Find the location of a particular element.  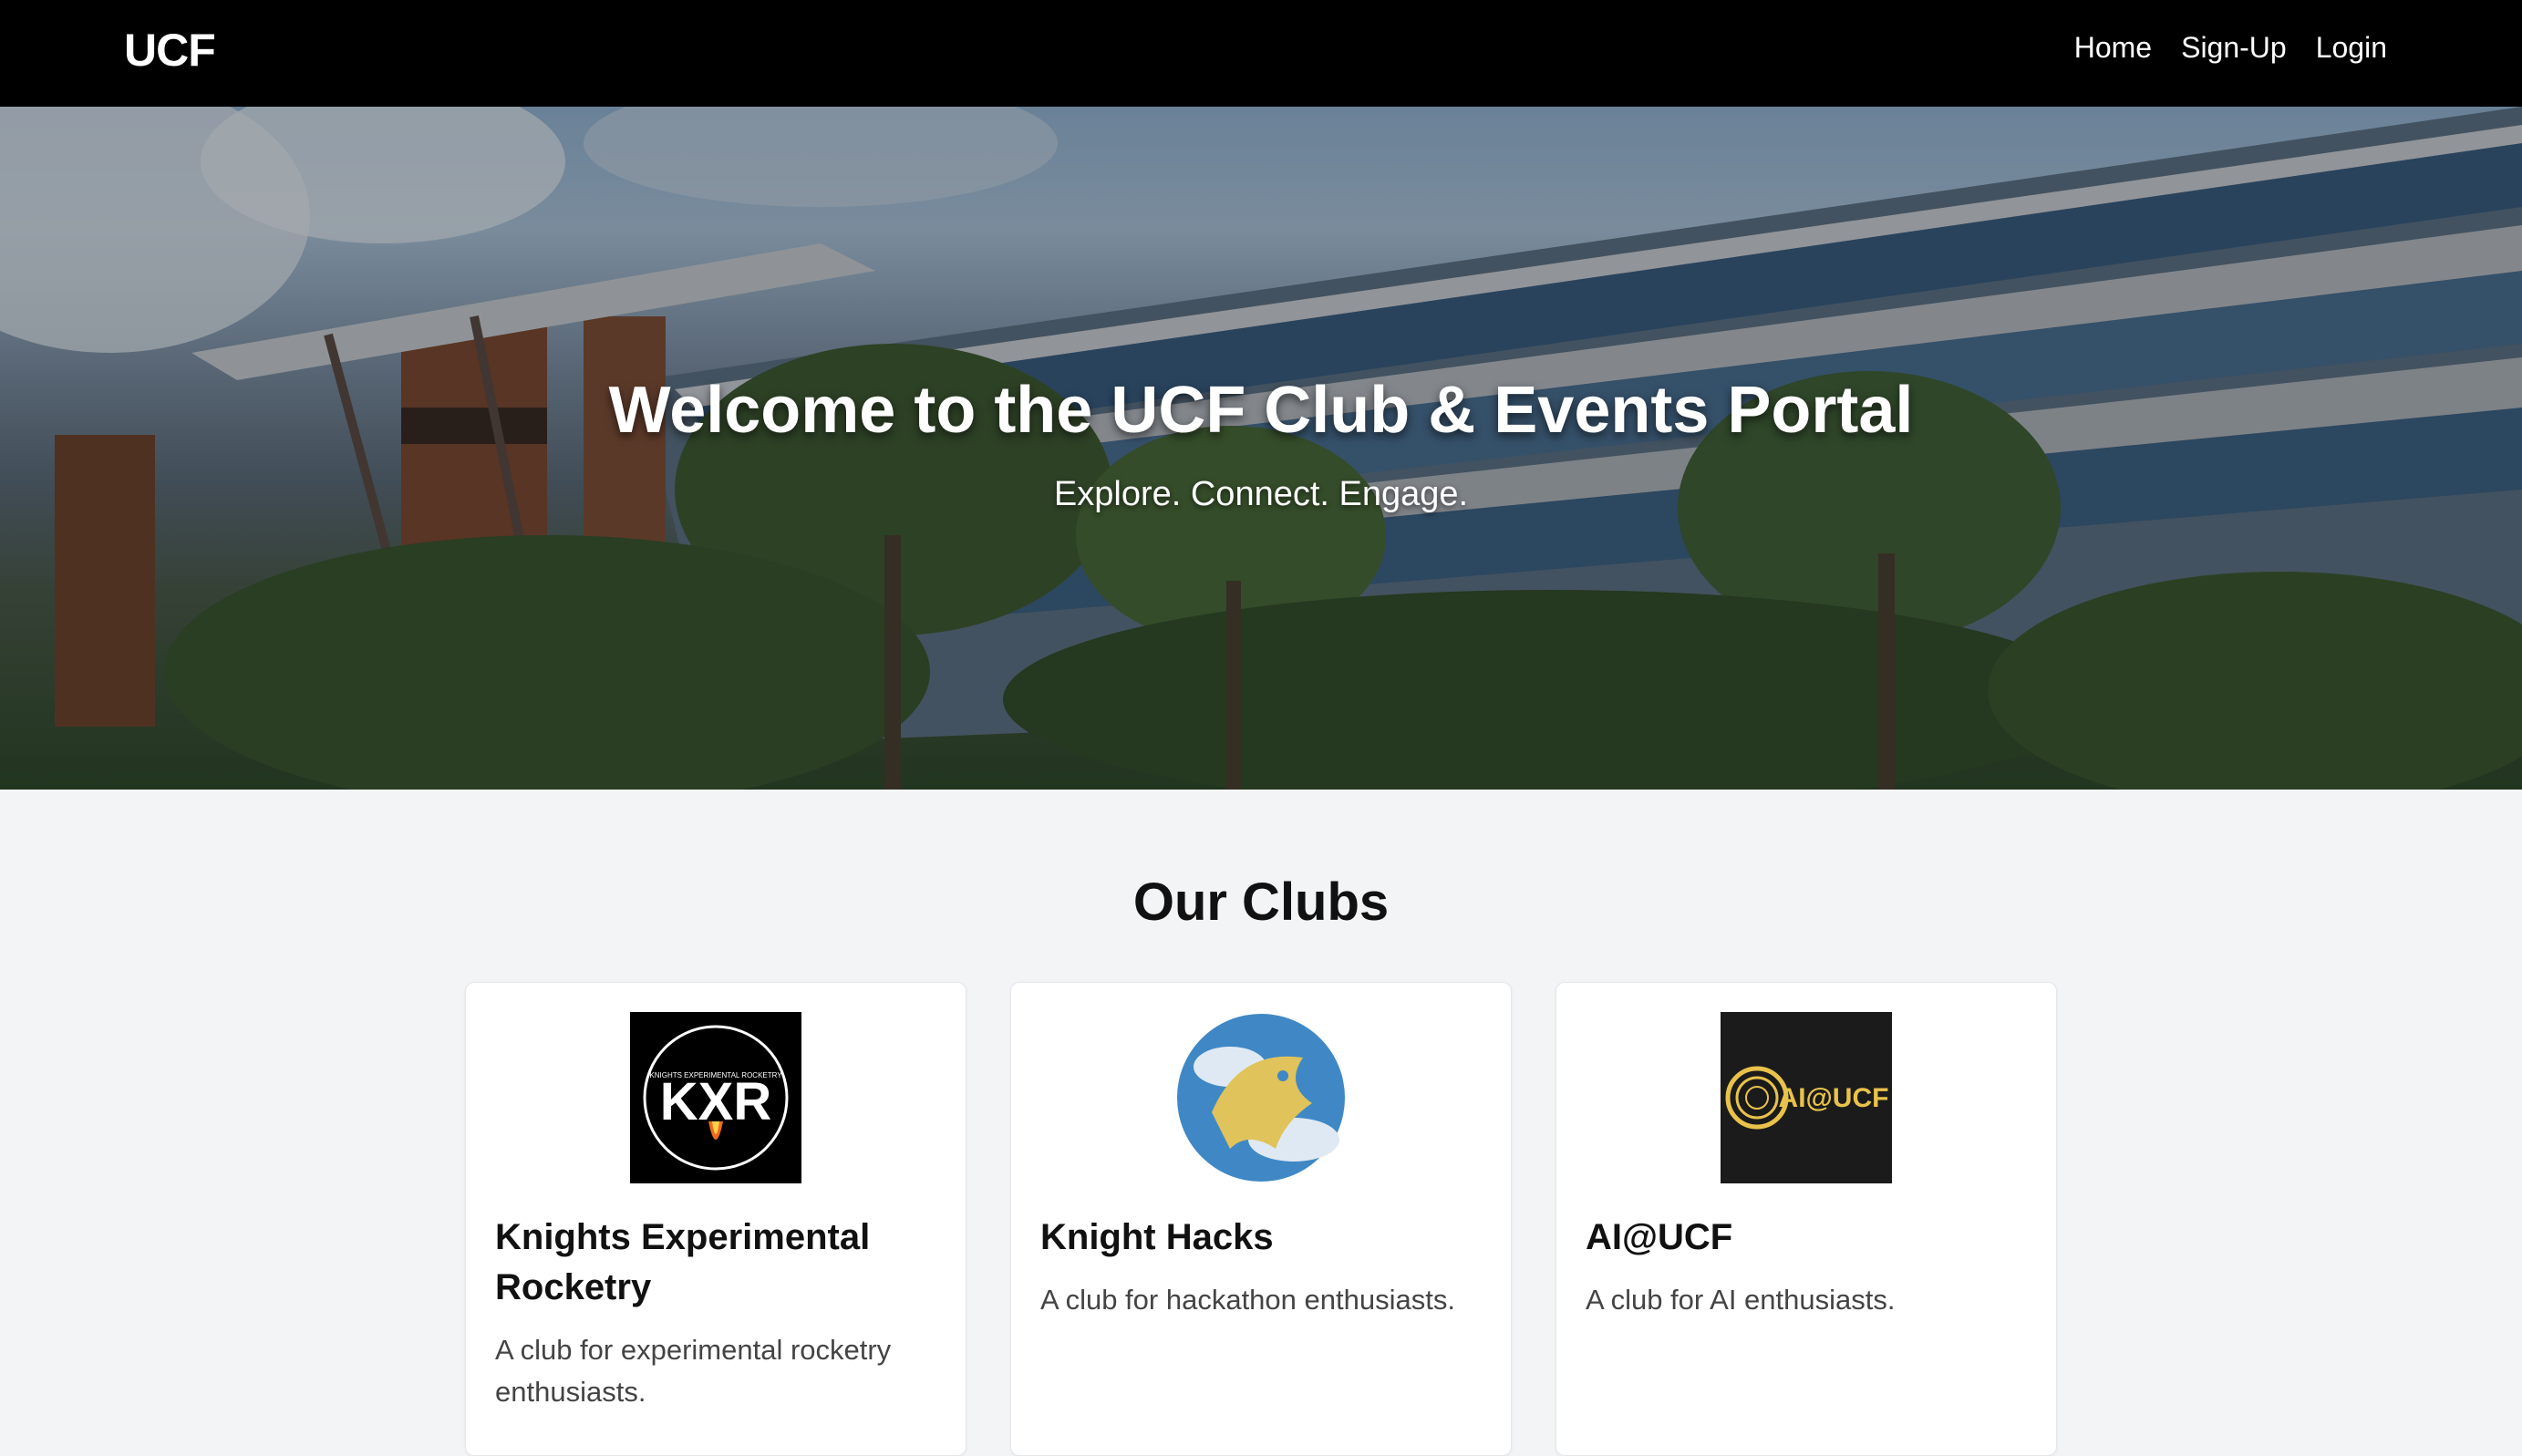

club-card-ai-ucf: AI@UCF AI@UCF A club for AI enthusiasts. is located at coordinates (1807, 1219).